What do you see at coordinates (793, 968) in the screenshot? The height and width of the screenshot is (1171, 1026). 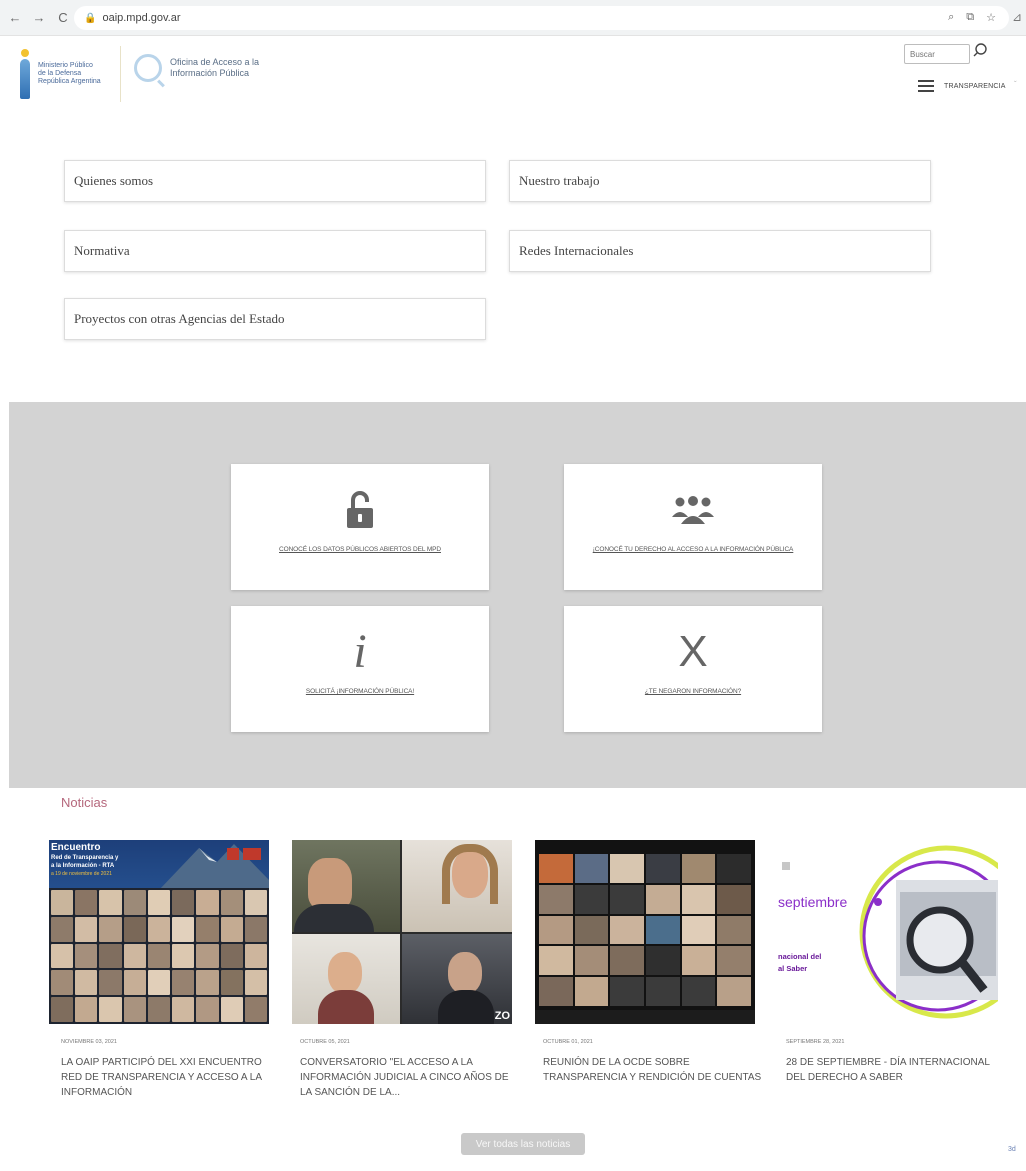 I see `news-image-text: al Saber` at bounding box center [793, 968].